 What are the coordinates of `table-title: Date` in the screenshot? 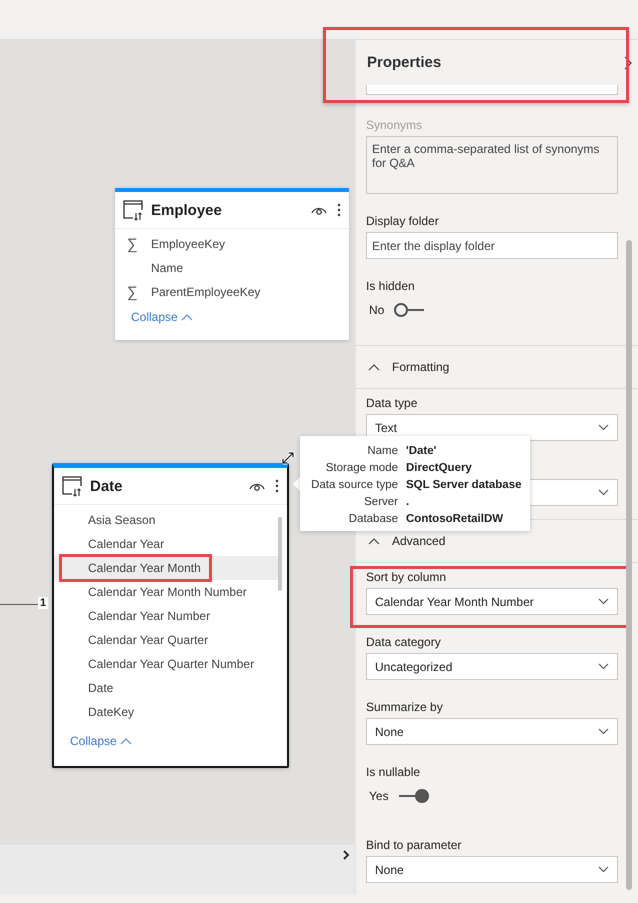 It's located at (107, 486).